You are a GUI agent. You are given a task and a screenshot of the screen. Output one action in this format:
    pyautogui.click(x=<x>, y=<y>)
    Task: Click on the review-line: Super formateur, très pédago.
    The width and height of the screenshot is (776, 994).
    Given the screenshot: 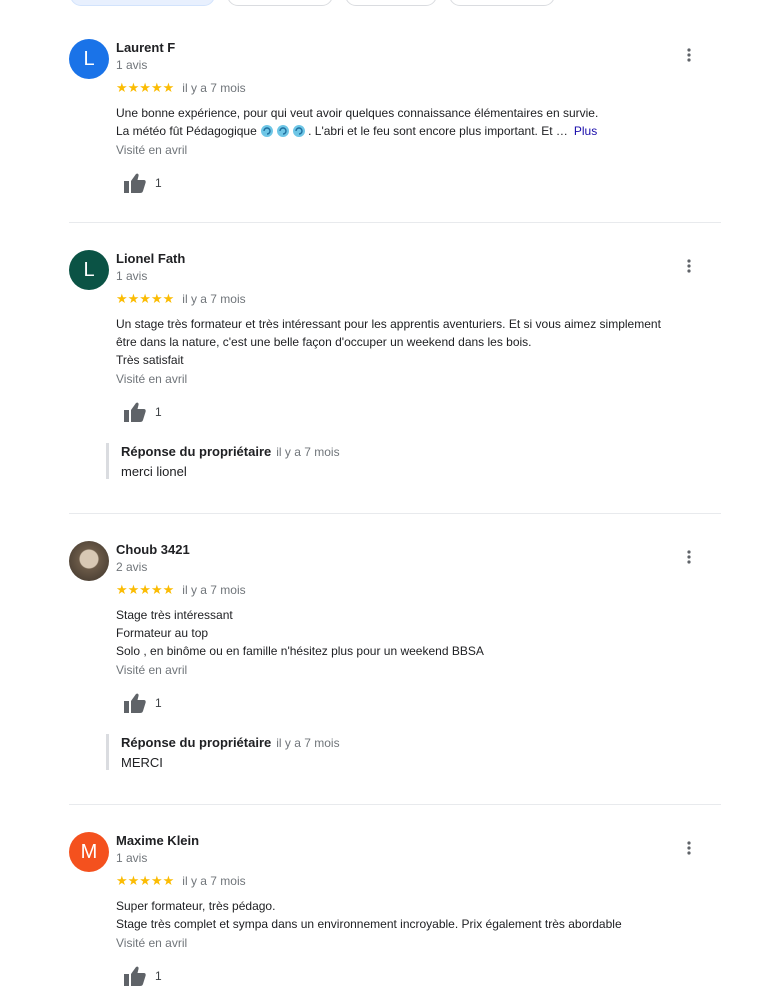 What is the action you would take?
    pyautogui.click(x=196, y=906)
    